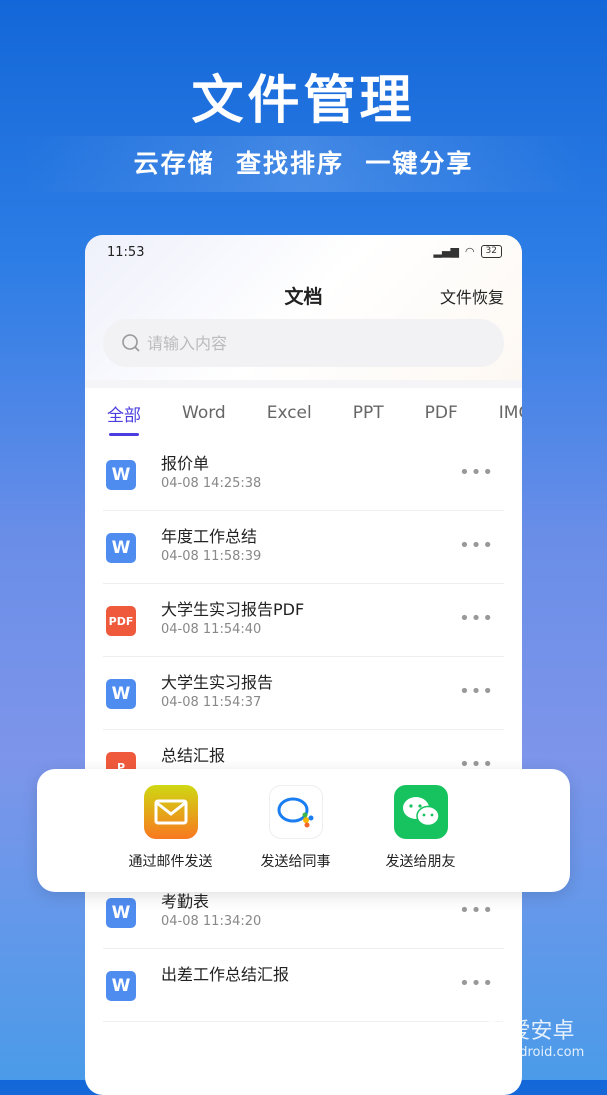  I want to click on file-item: W 大学生实习报告 04-08 11:54:37 •••, so click(303, 693).